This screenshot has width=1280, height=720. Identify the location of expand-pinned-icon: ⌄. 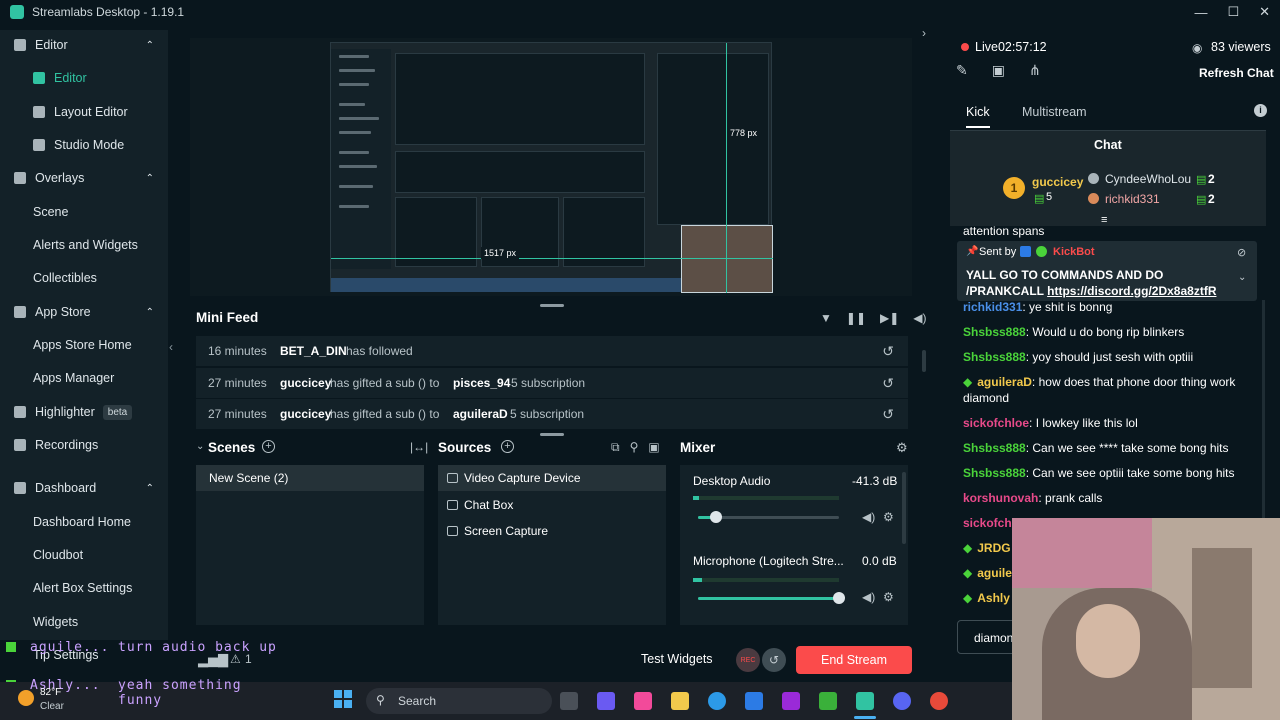
(1242, 277).